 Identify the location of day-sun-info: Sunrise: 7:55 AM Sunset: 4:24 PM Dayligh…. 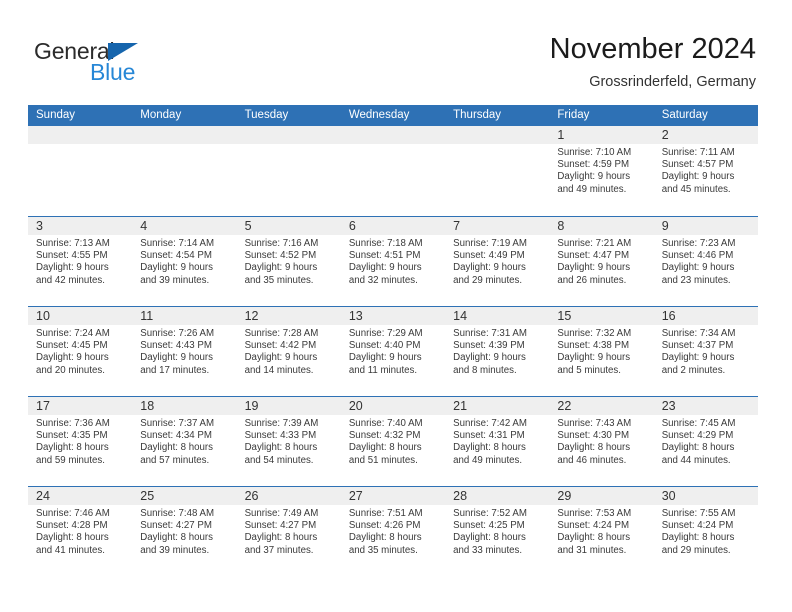
(698, 532).